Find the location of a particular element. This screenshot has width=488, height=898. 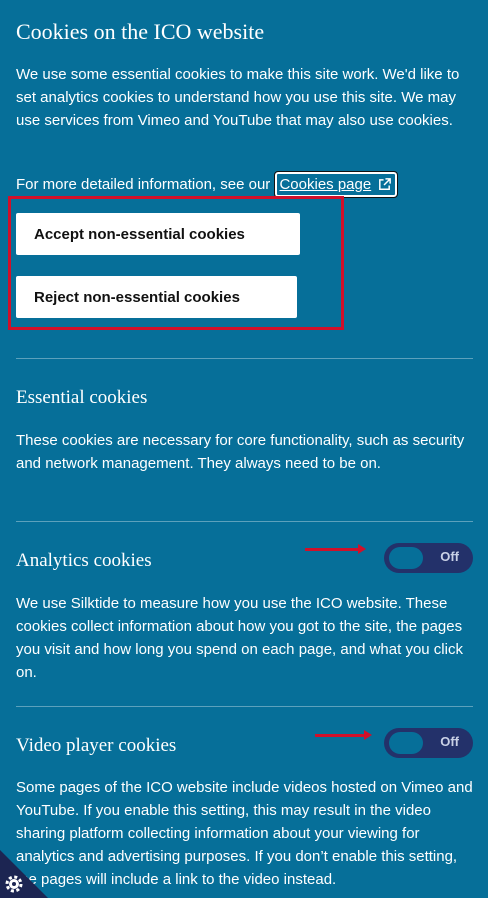

essential-cookies-title: Essential cookies is located at coordinates (82, 397).